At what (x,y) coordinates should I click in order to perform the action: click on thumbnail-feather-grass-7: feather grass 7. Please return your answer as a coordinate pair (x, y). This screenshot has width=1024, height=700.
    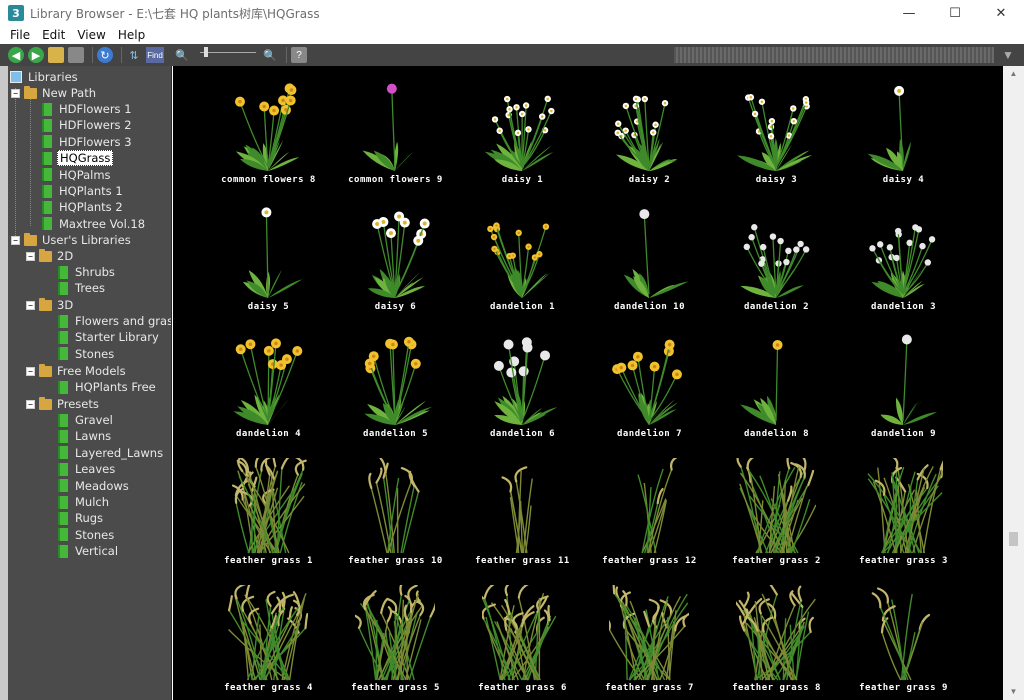
    Looking at the image, I should click on (649, 639).